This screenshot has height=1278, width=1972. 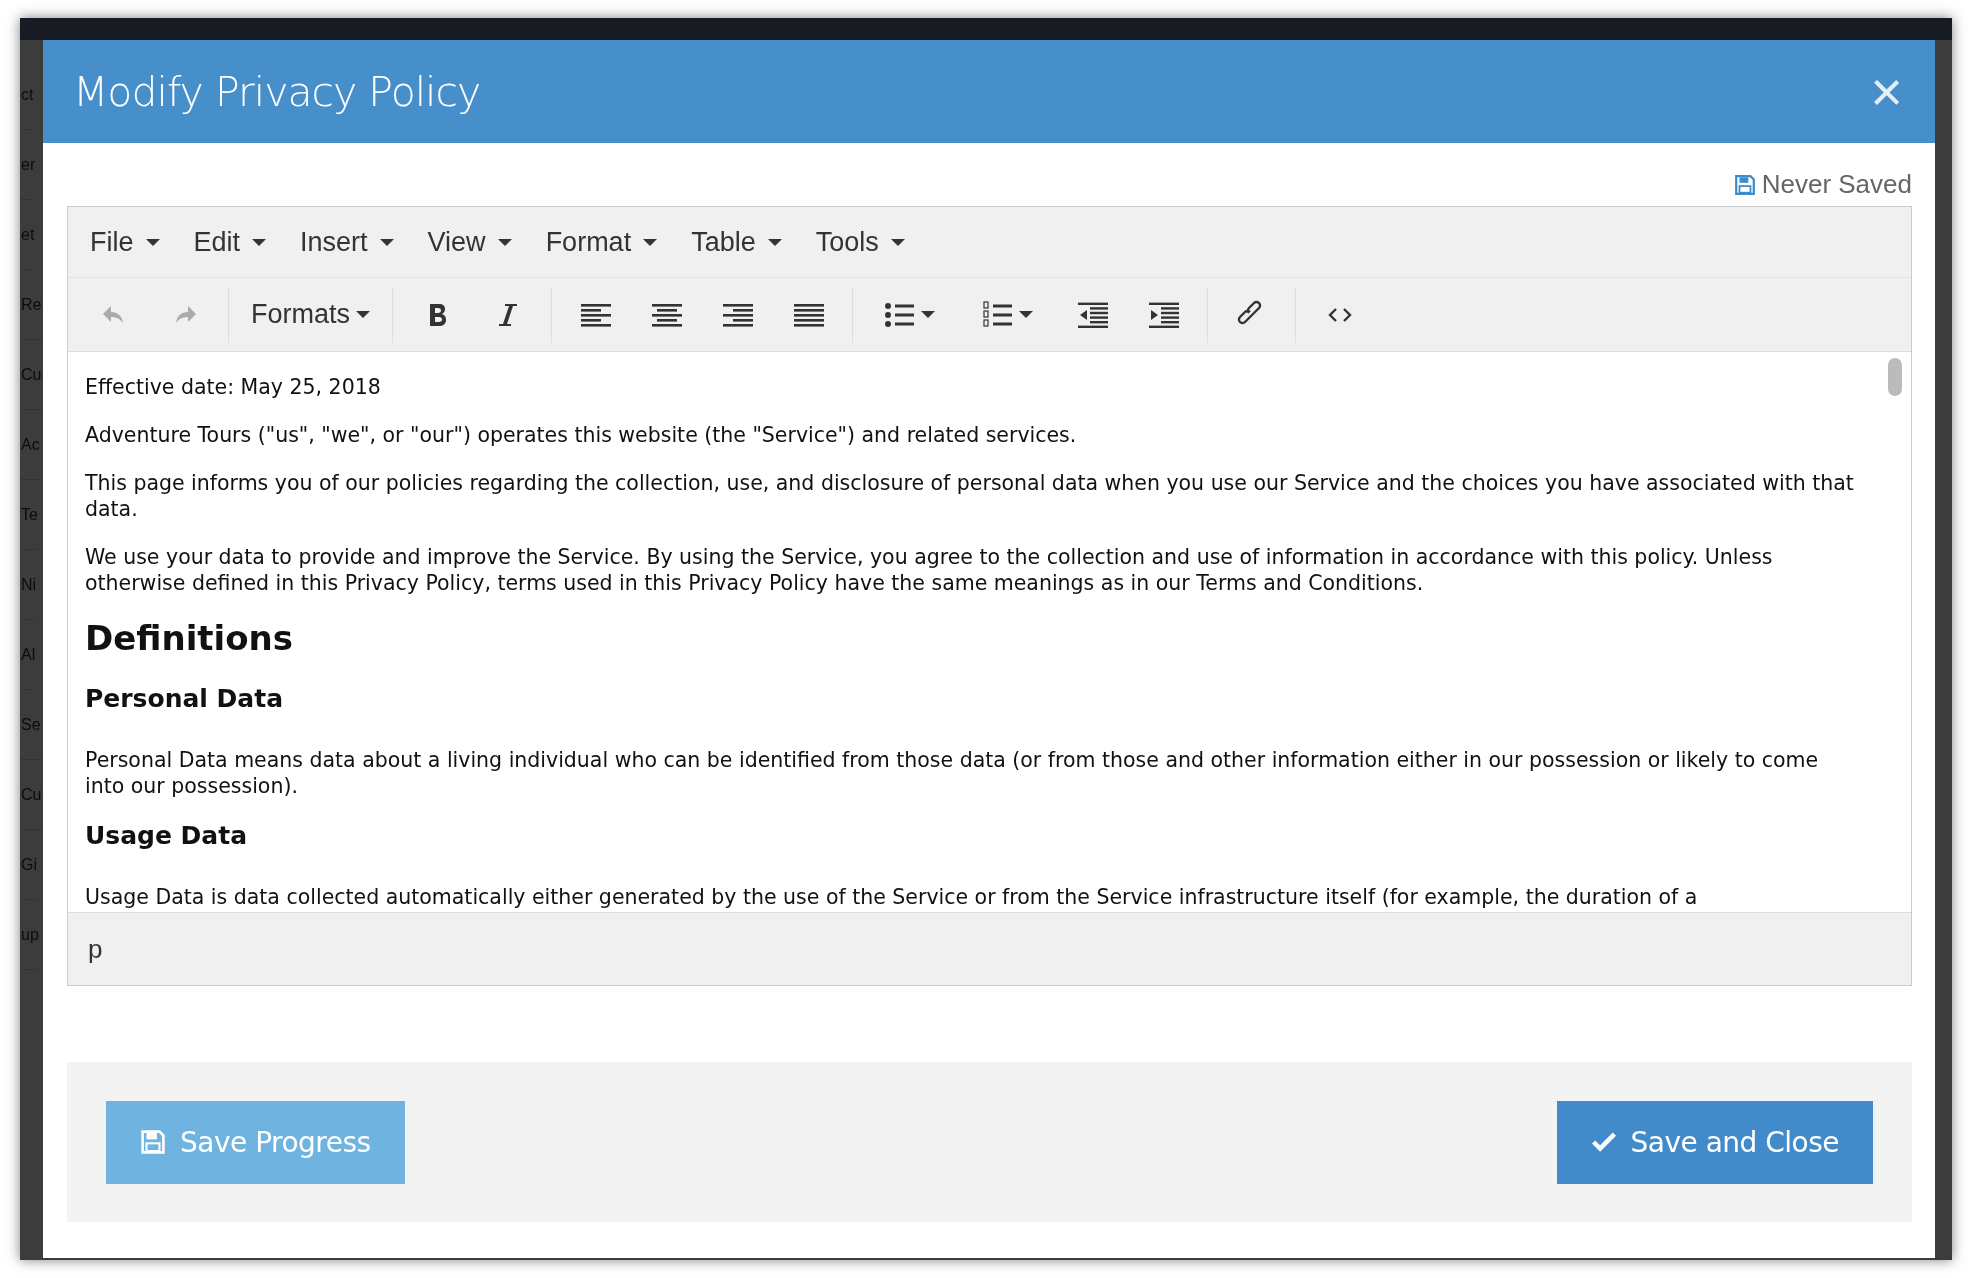 What do you see at coordinates (277, 91) in the screenshot?
I see `modal-title: Modify Privacy Policy` at bounding box center [277, 91].